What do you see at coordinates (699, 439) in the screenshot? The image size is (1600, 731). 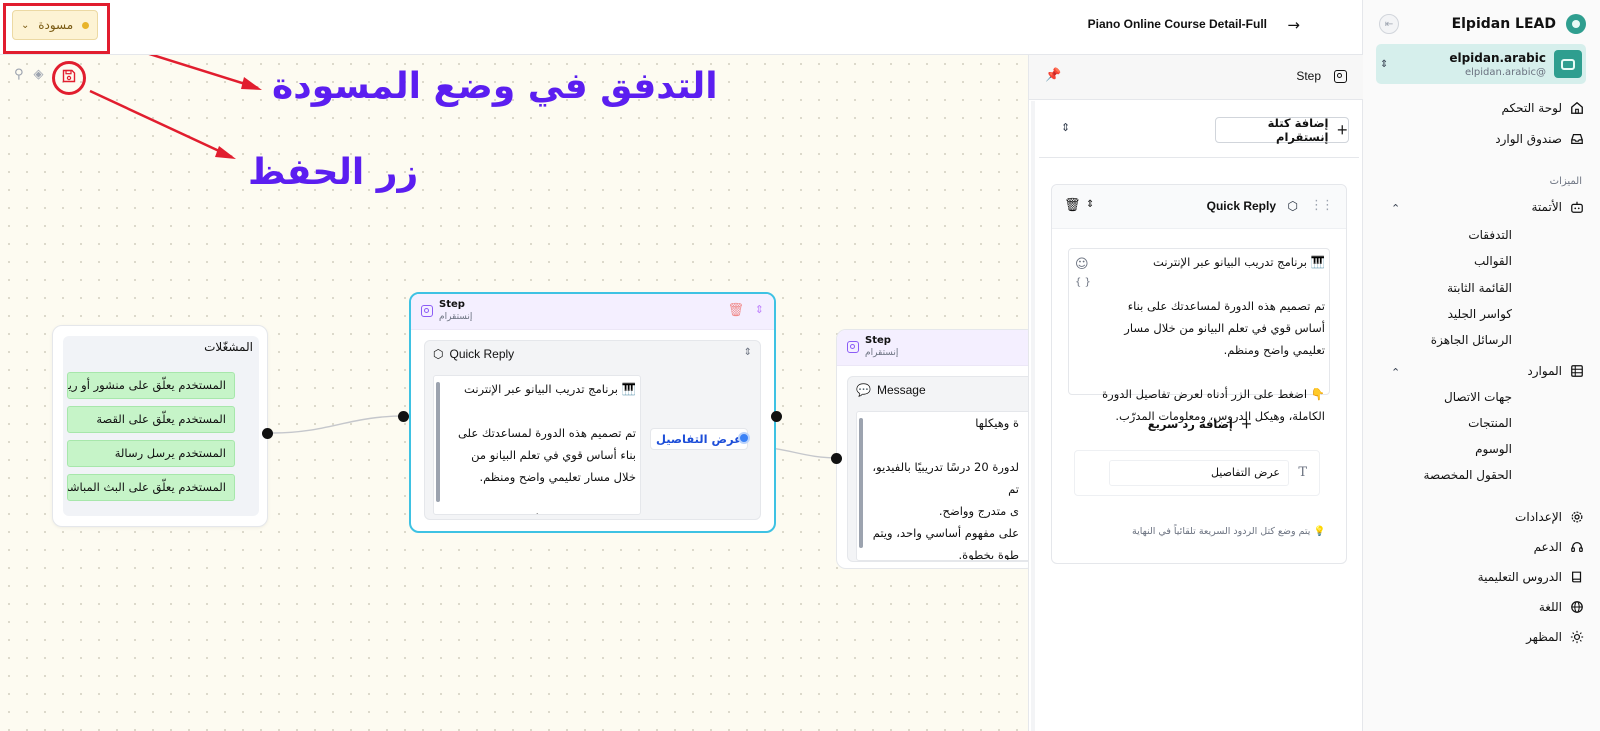 I see `quick-reply-button: عرض التفاصيل` at bounding box center [699, 439].